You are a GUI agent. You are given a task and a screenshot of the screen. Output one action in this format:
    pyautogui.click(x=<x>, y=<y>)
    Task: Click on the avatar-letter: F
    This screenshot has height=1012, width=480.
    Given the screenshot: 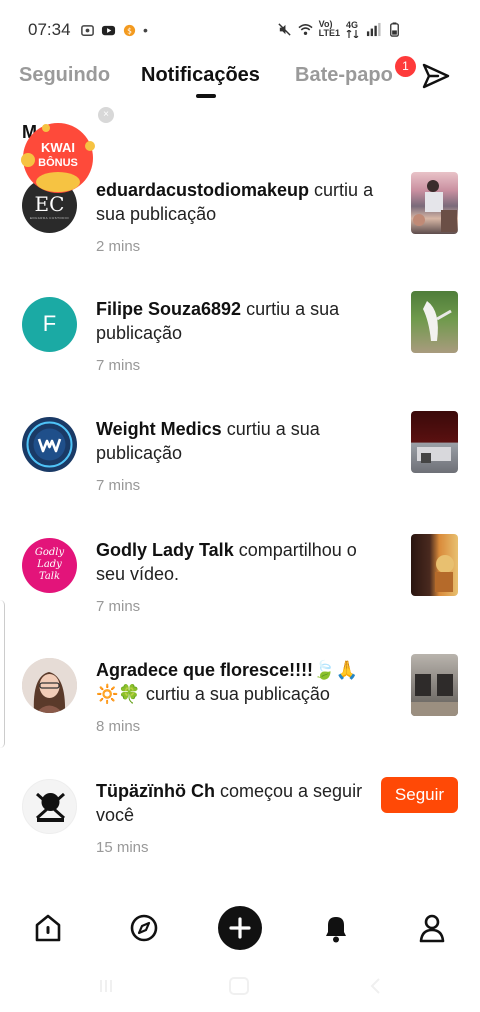 What is the action you would take?
    pyautogui.click(x=49, y=323)
    